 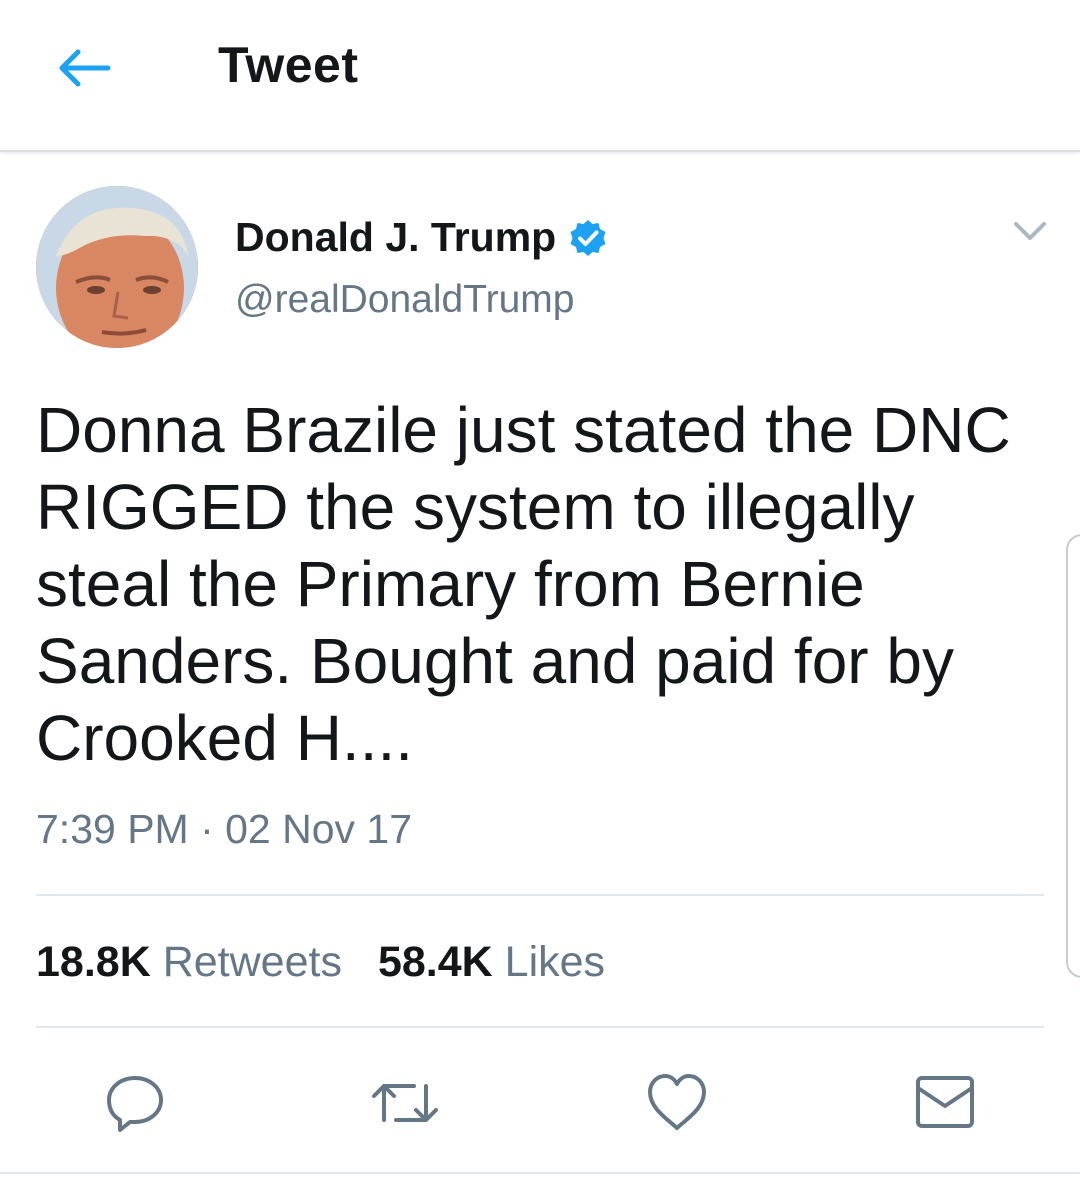 What do you see at coordinates (435, 962) in the screenshot?
I see `likes-count: 58.4K` at bounding box center [435, 962].